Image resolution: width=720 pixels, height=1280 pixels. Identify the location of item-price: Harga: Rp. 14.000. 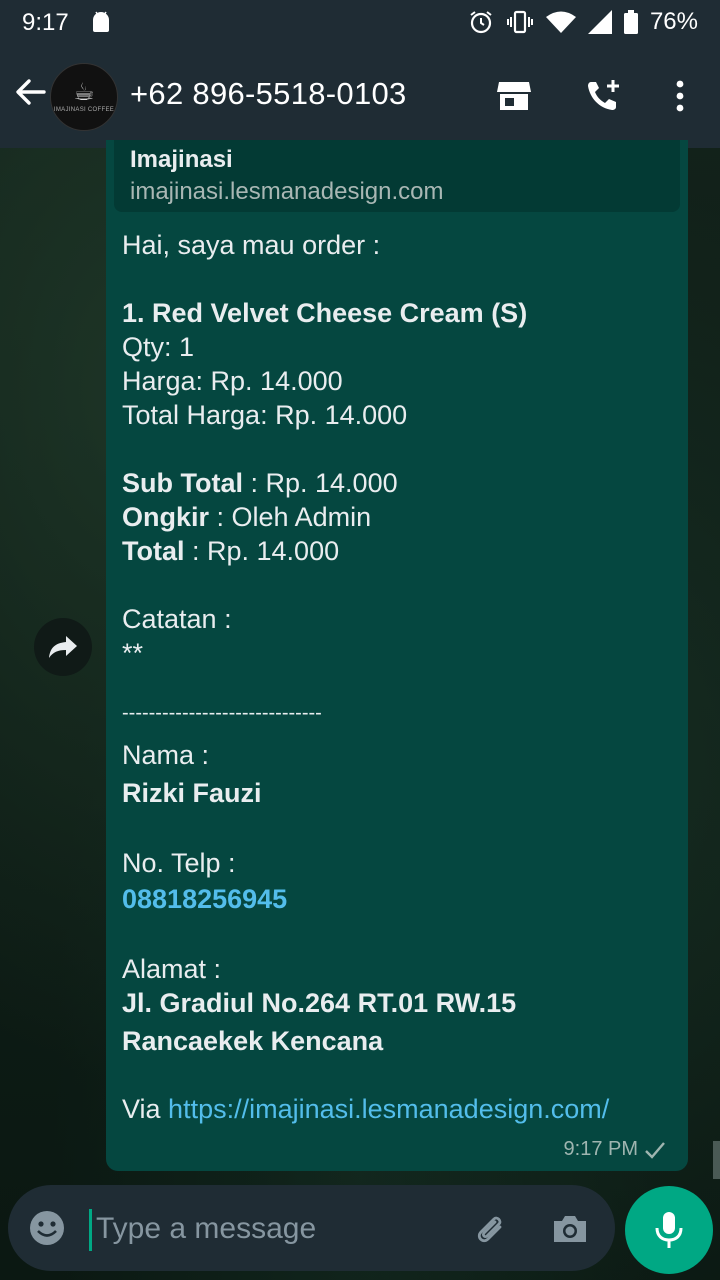
(232, 381).